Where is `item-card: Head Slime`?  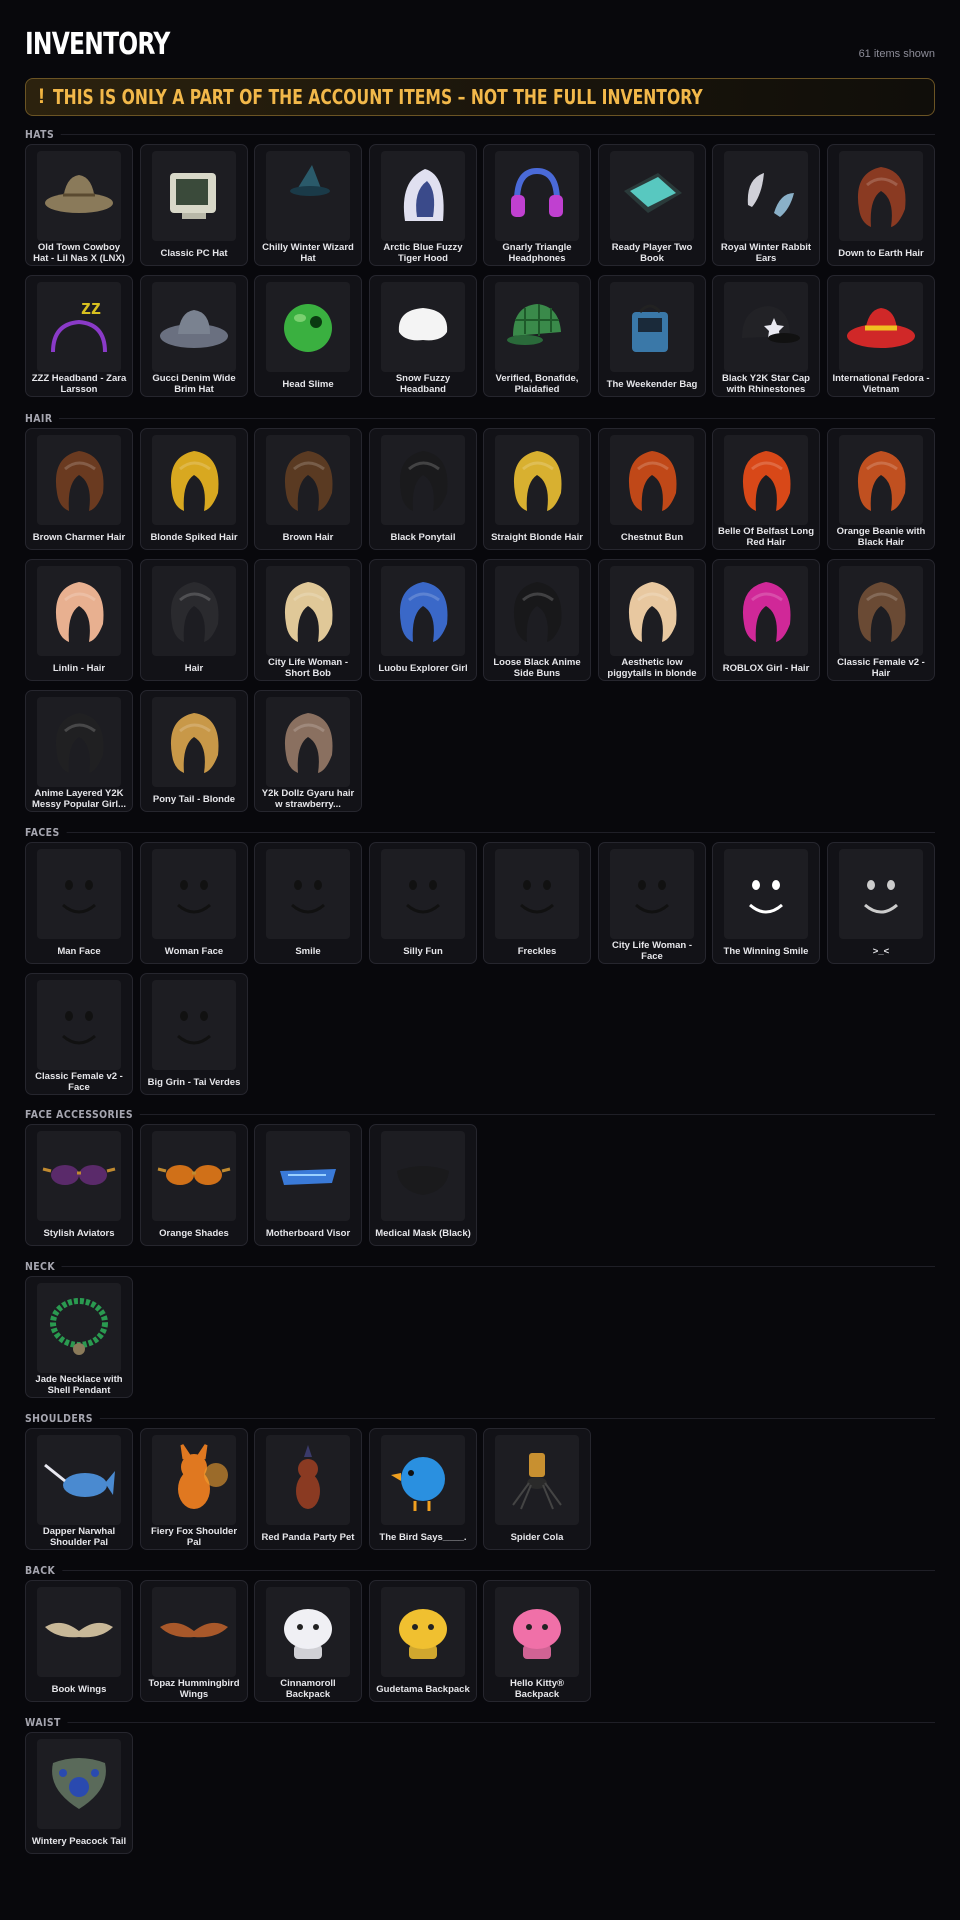 item-card: Head Slime is located at coordinates (308, 336).